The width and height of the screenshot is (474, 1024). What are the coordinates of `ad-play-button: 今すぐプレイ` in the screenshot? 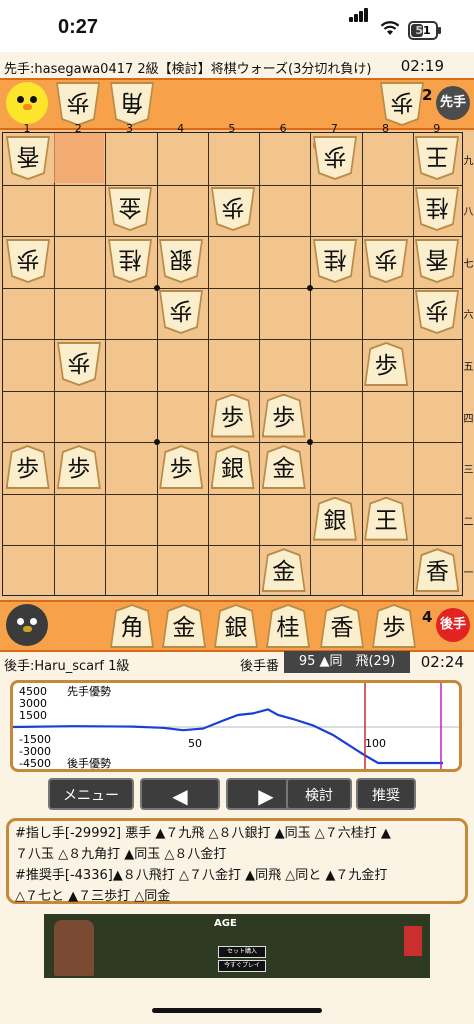 It's located at (242, 966).